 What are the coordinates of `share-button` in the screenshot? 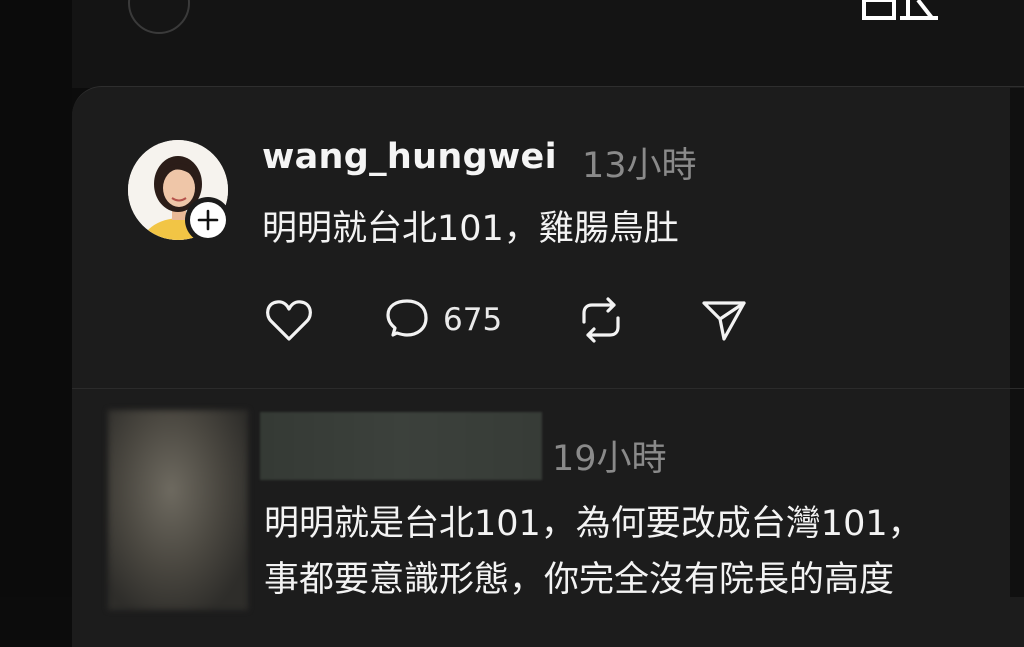 It's located at (724, 320).